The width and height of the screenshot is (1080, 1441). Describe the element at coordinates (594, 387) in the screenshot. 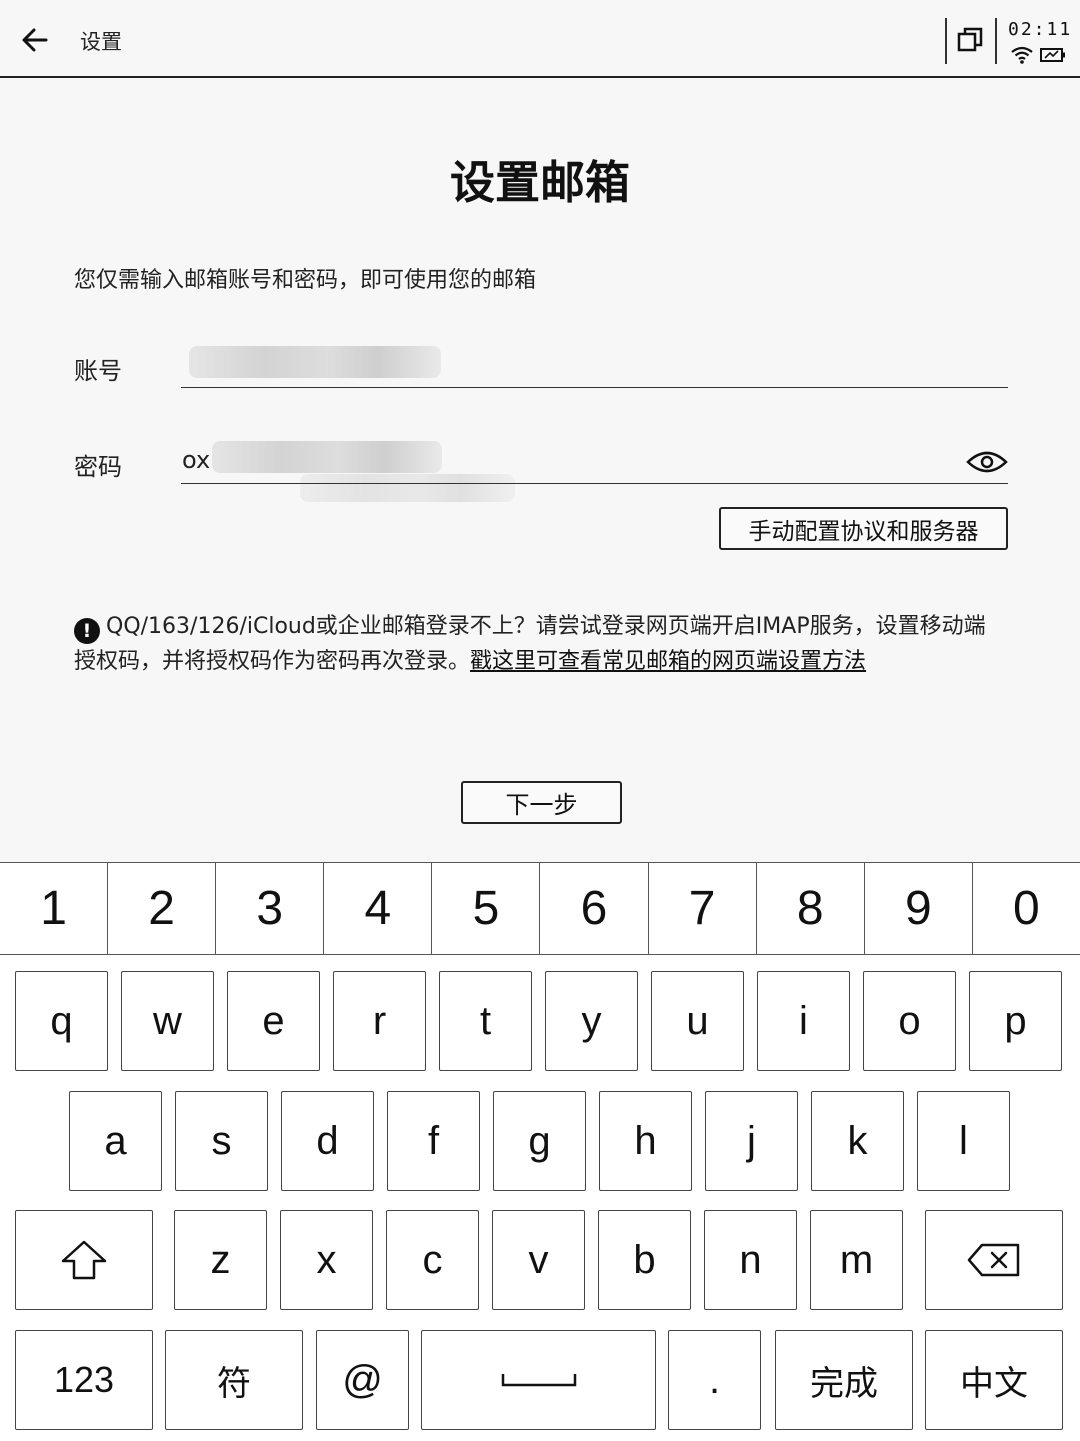

I see `account-underline` at that location.